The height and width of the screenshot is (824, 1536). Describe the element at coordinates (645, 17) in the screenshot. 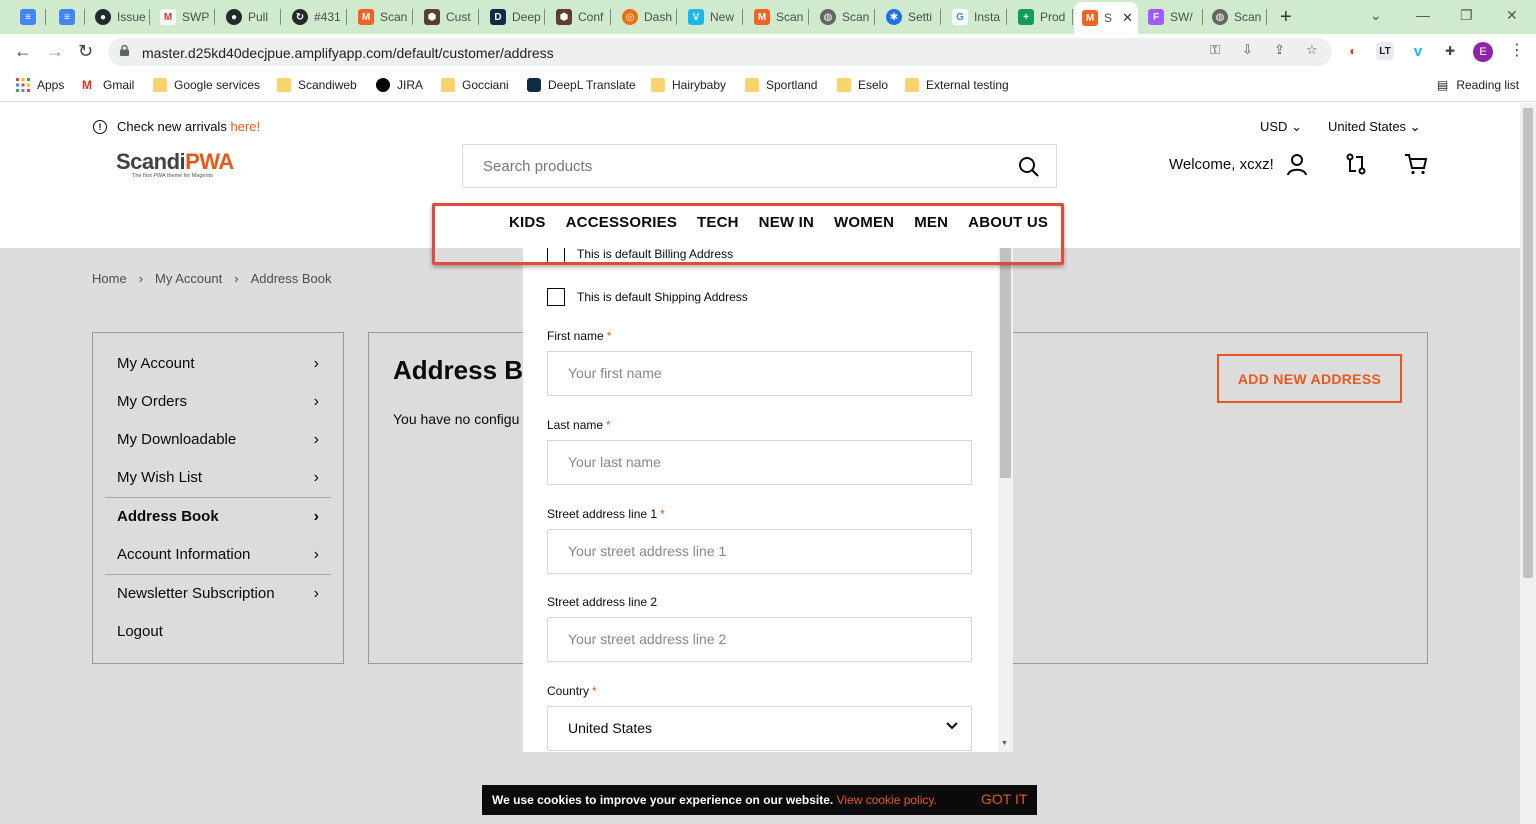

I see `browser-tab: ◎ Dash` at that location.